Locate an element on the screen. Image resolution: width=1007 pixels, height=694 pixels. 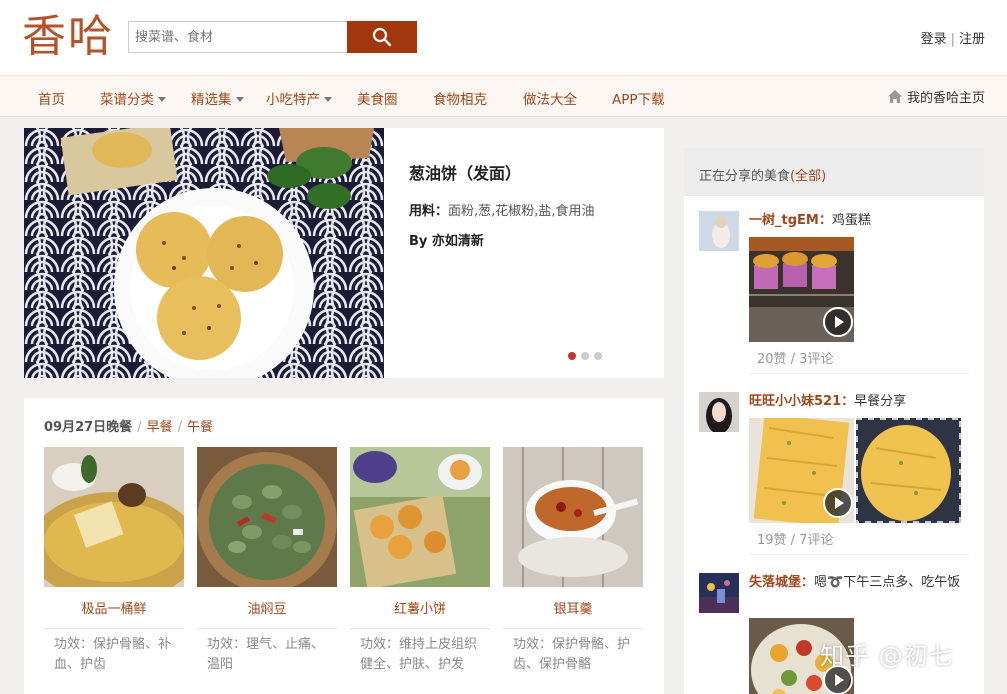
nav-label: 菜谱分类 is located at coordinates (127, 100).